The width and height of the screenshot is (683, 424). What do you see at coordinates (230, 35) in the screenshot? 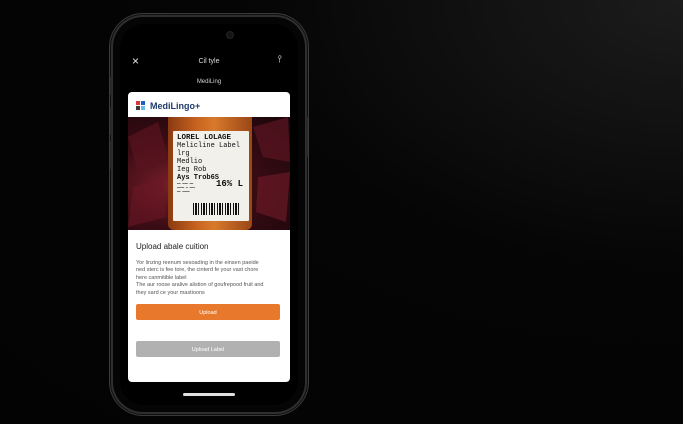
I see `camera-icon` at bounding box center [230, 35].